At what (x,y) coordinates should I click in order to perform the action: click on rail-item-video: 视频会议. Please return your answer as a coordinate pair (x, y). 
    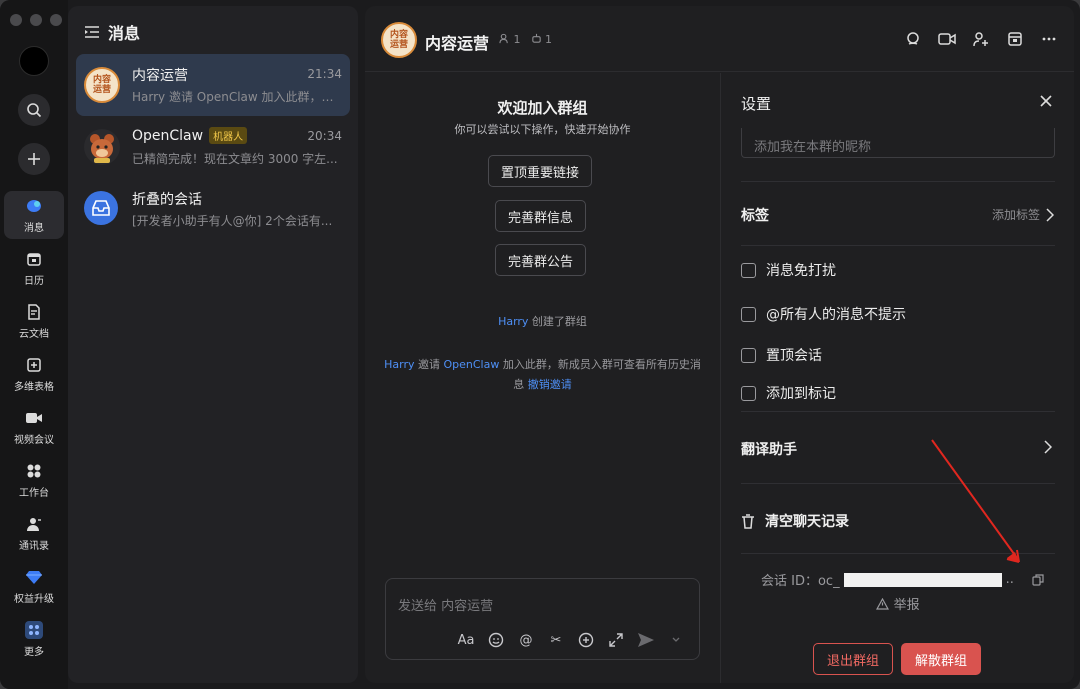
    Looking at the image, I should click on (34, 427).